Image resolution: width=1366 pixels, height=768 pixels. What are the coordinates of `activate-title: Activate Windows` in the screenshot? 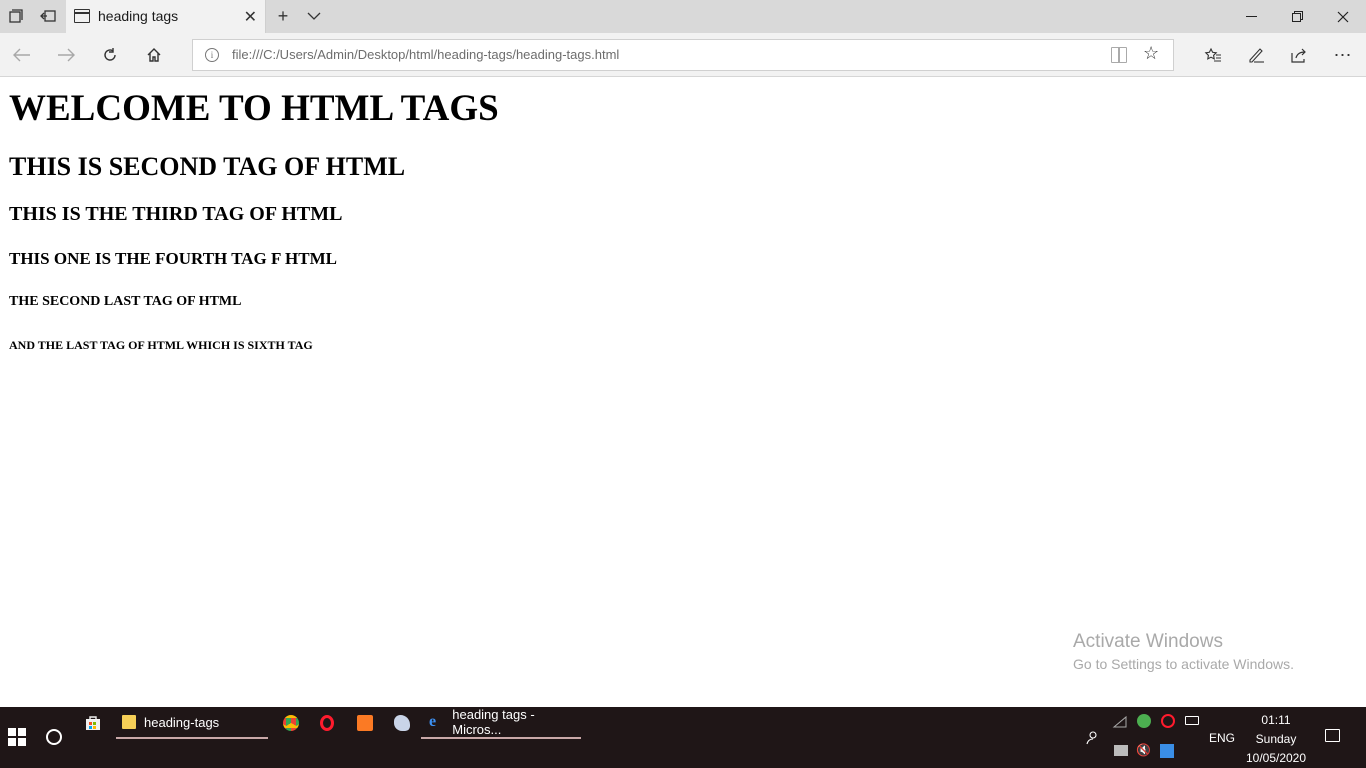 It's located at (1148, 641).